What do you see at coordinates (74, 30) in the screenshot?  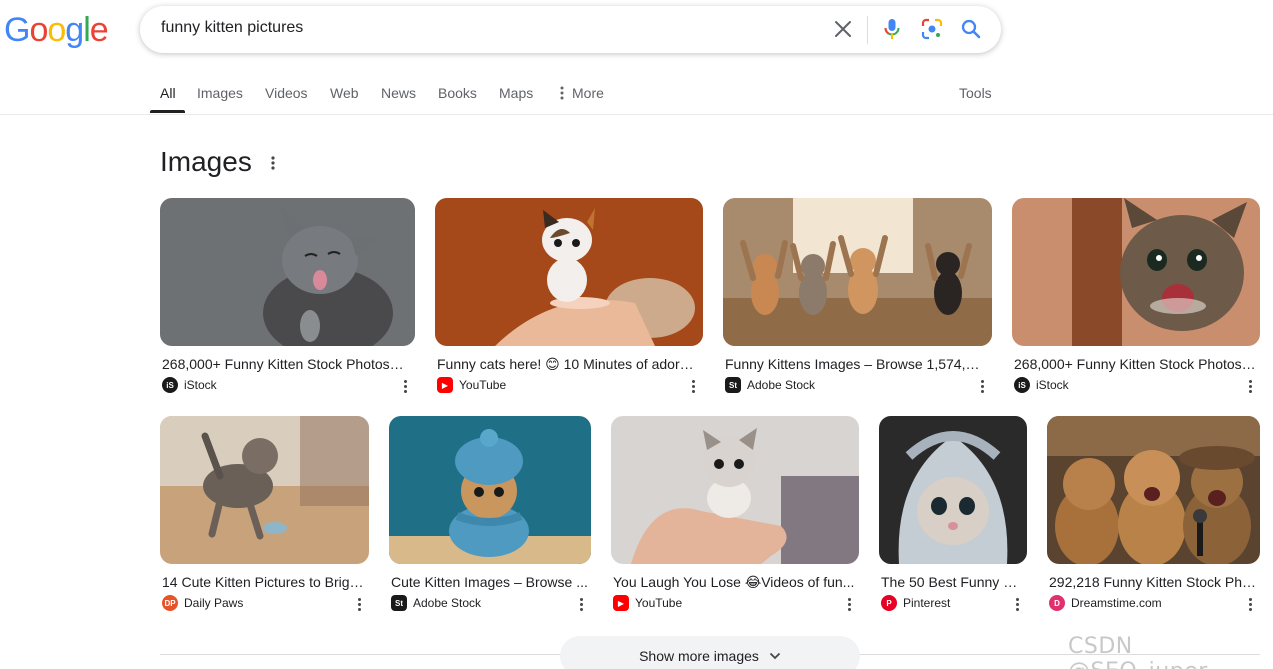 I see `logo-letter: g` at bounding box center [74, 30].